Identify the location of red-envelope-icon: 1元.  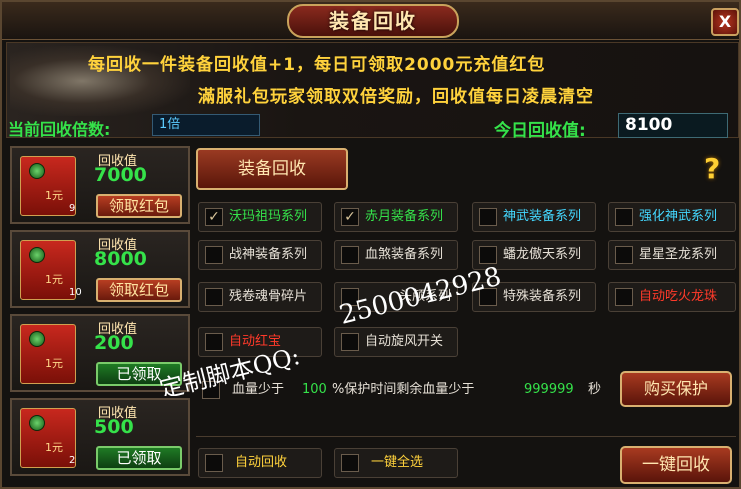
(48, 354).